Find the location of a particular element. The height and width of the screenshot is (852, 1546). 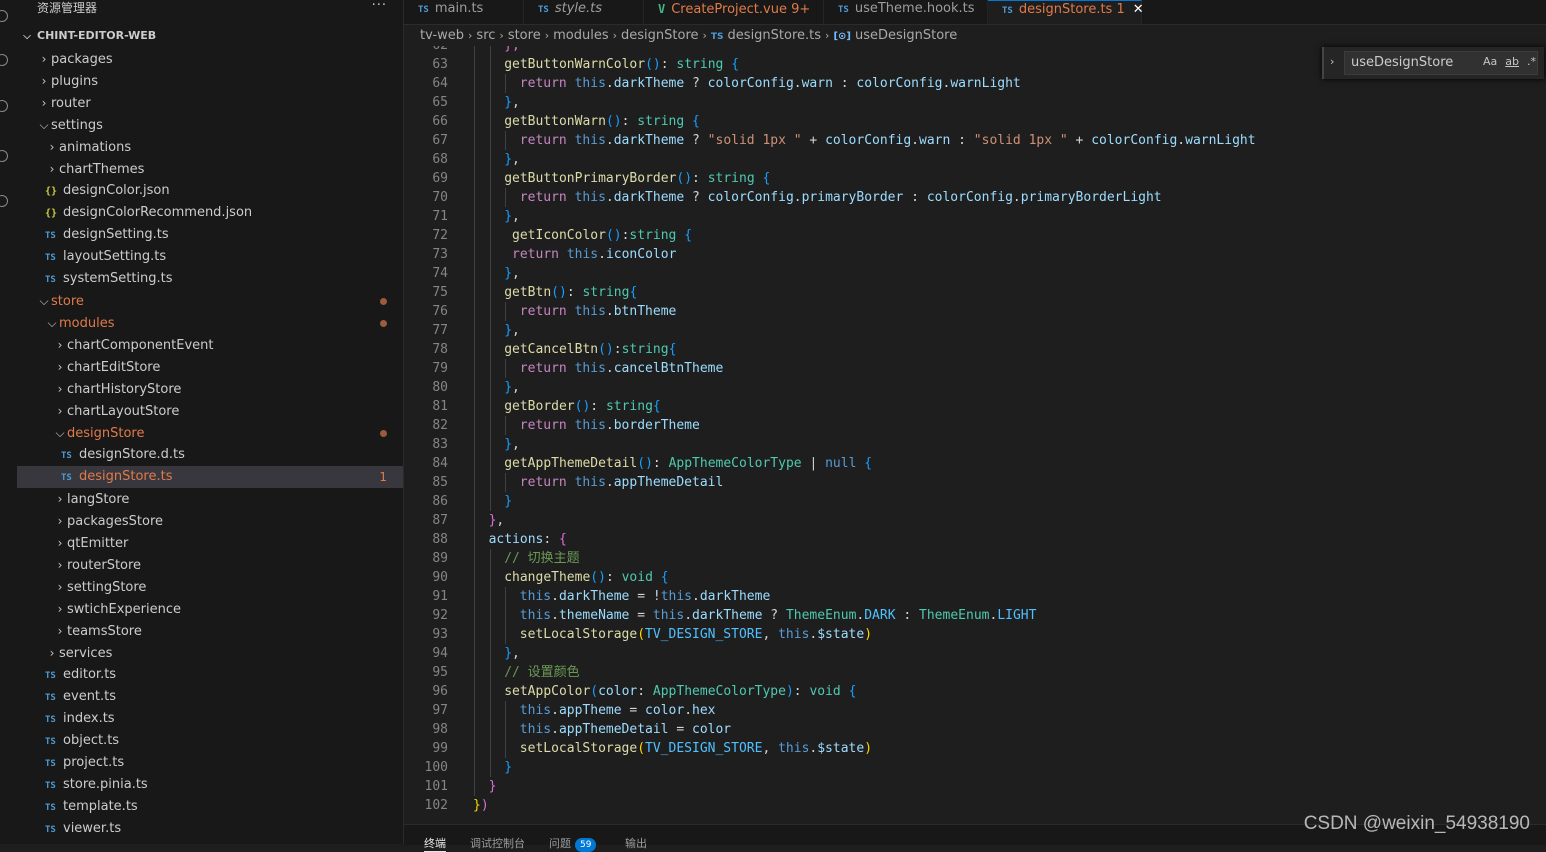

tree-folder: › plugins is located at coordinates (210, 81).